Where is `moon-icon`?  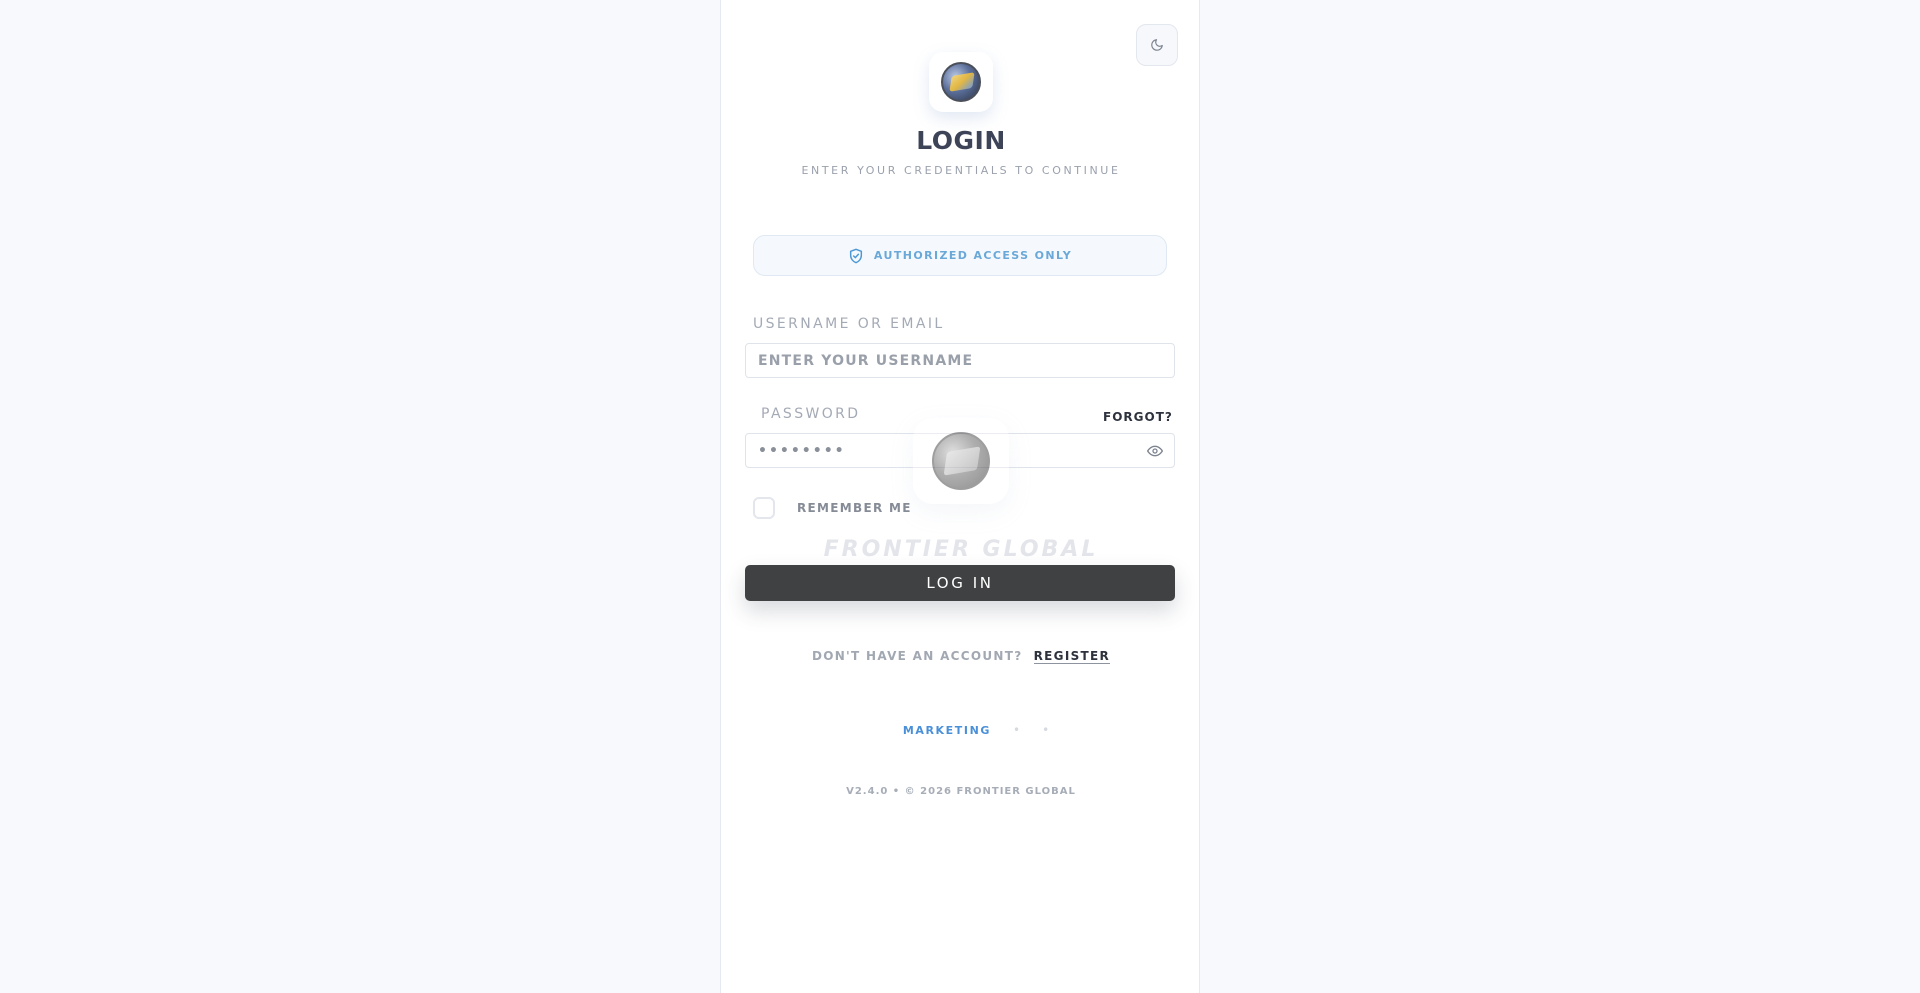 moon-icon is located at coordinates (1157, 45).